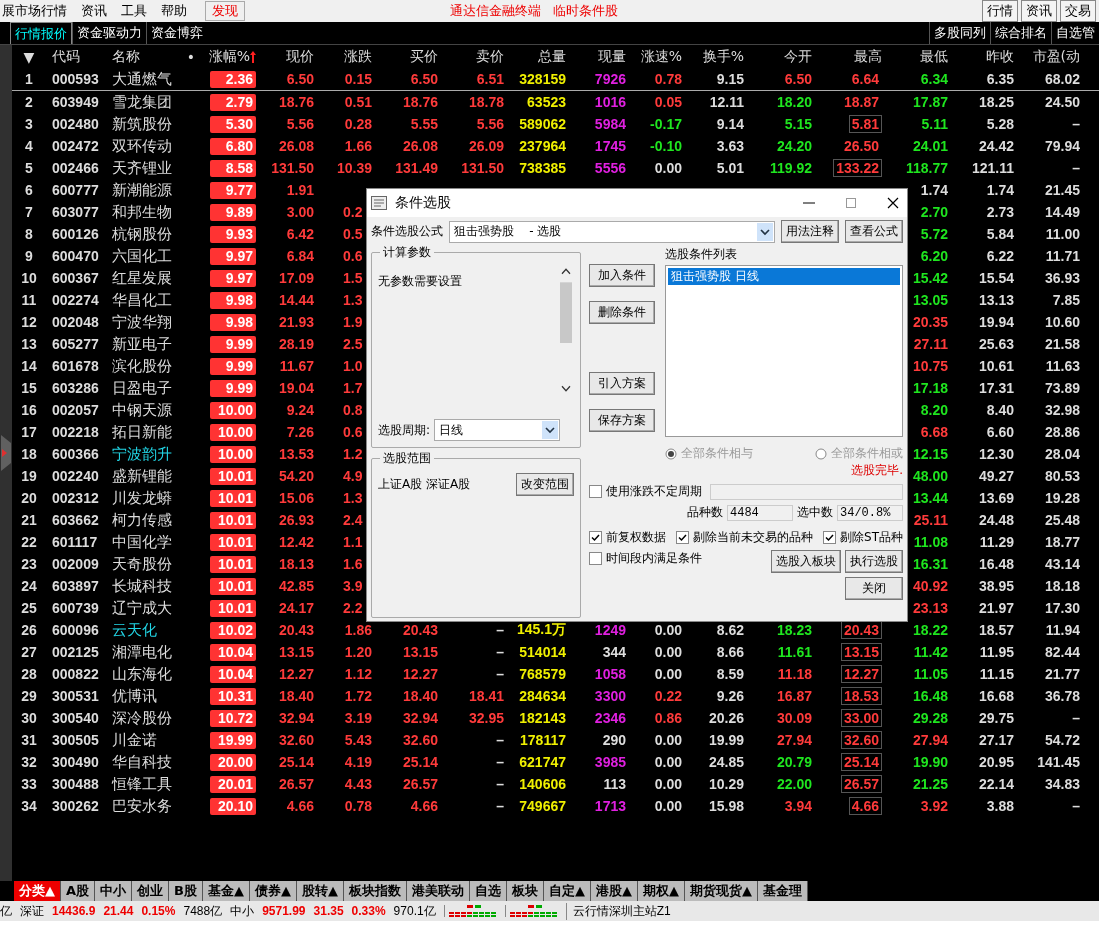  I want to click on column-header: 涨幅%, so click(226, 56).